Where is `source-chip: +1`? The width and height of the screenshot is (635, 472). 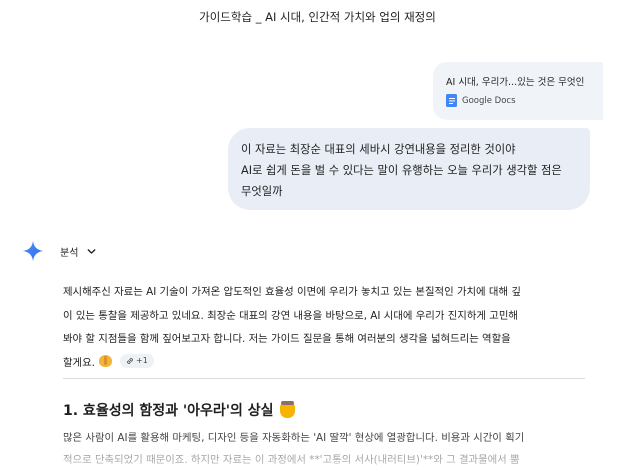
source-chip: +1 is located at coordinates (136, 360).